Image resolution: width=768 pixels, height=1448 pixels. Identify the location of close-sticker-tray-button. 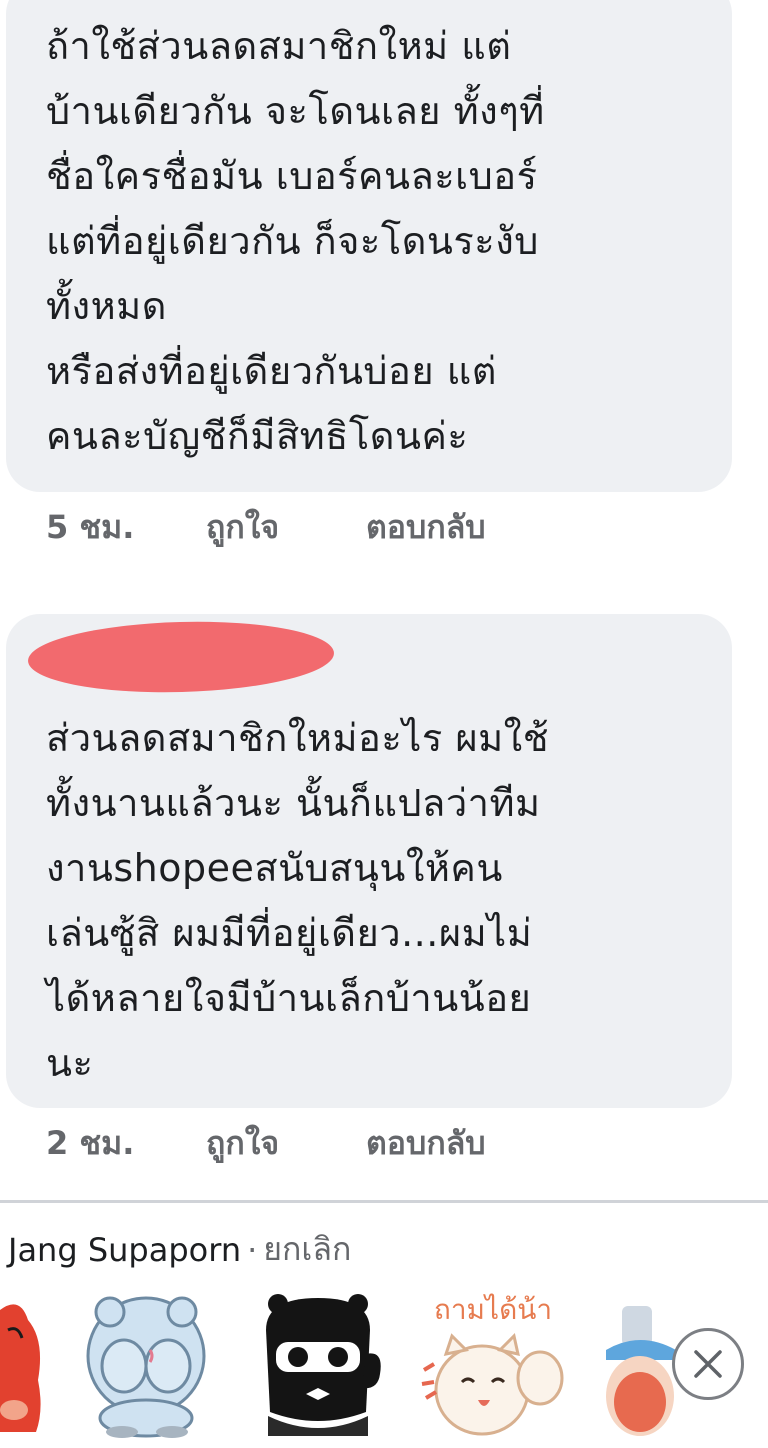
(708, 1364).